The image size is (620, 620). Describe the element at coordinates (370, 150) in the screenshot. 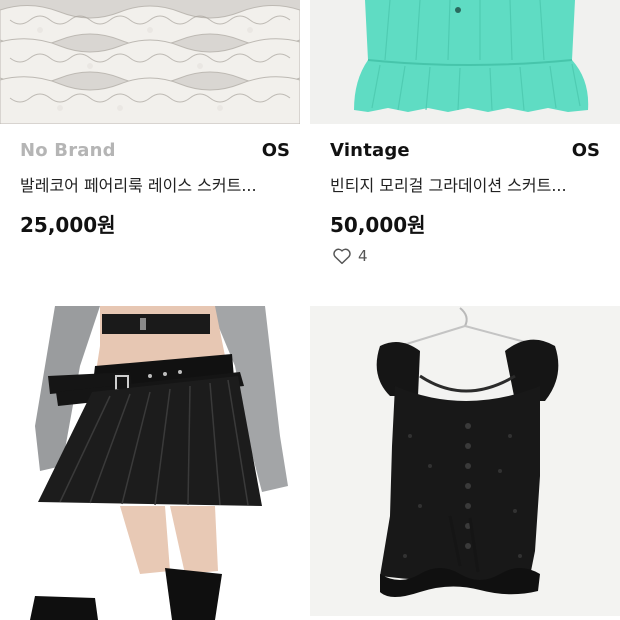

I see `brand-label: Vintage` at that location.